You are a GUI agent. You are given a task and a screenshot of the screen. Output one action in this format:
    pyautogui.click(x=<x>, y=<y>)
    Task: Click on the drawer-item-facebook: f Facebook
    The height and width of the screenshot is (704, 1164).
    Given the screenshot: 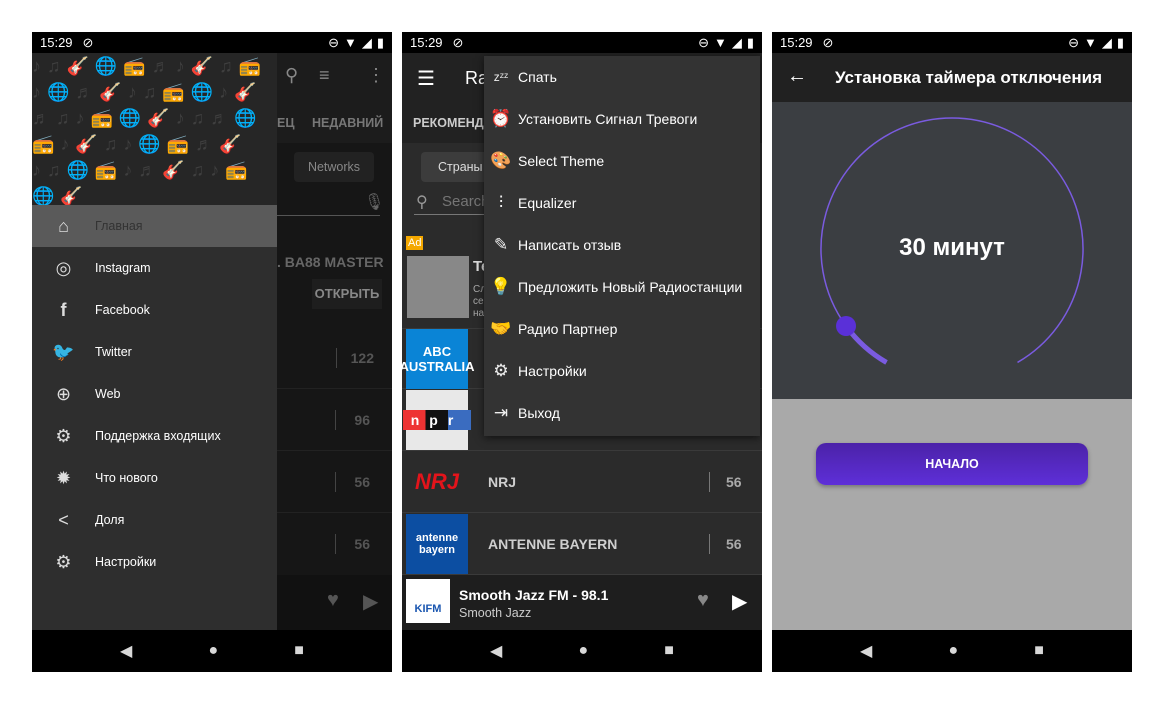 What is the action you would take?
    pyautogui.click(x=154, y=310)
    